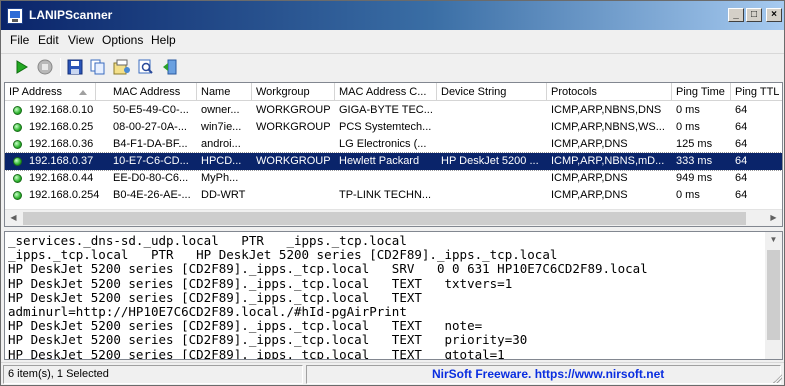 The height and width of the screenshot is (386, 785). Describe the element at coordinates (45, 67) in the screenshot. I see `stop-icon` at that location.